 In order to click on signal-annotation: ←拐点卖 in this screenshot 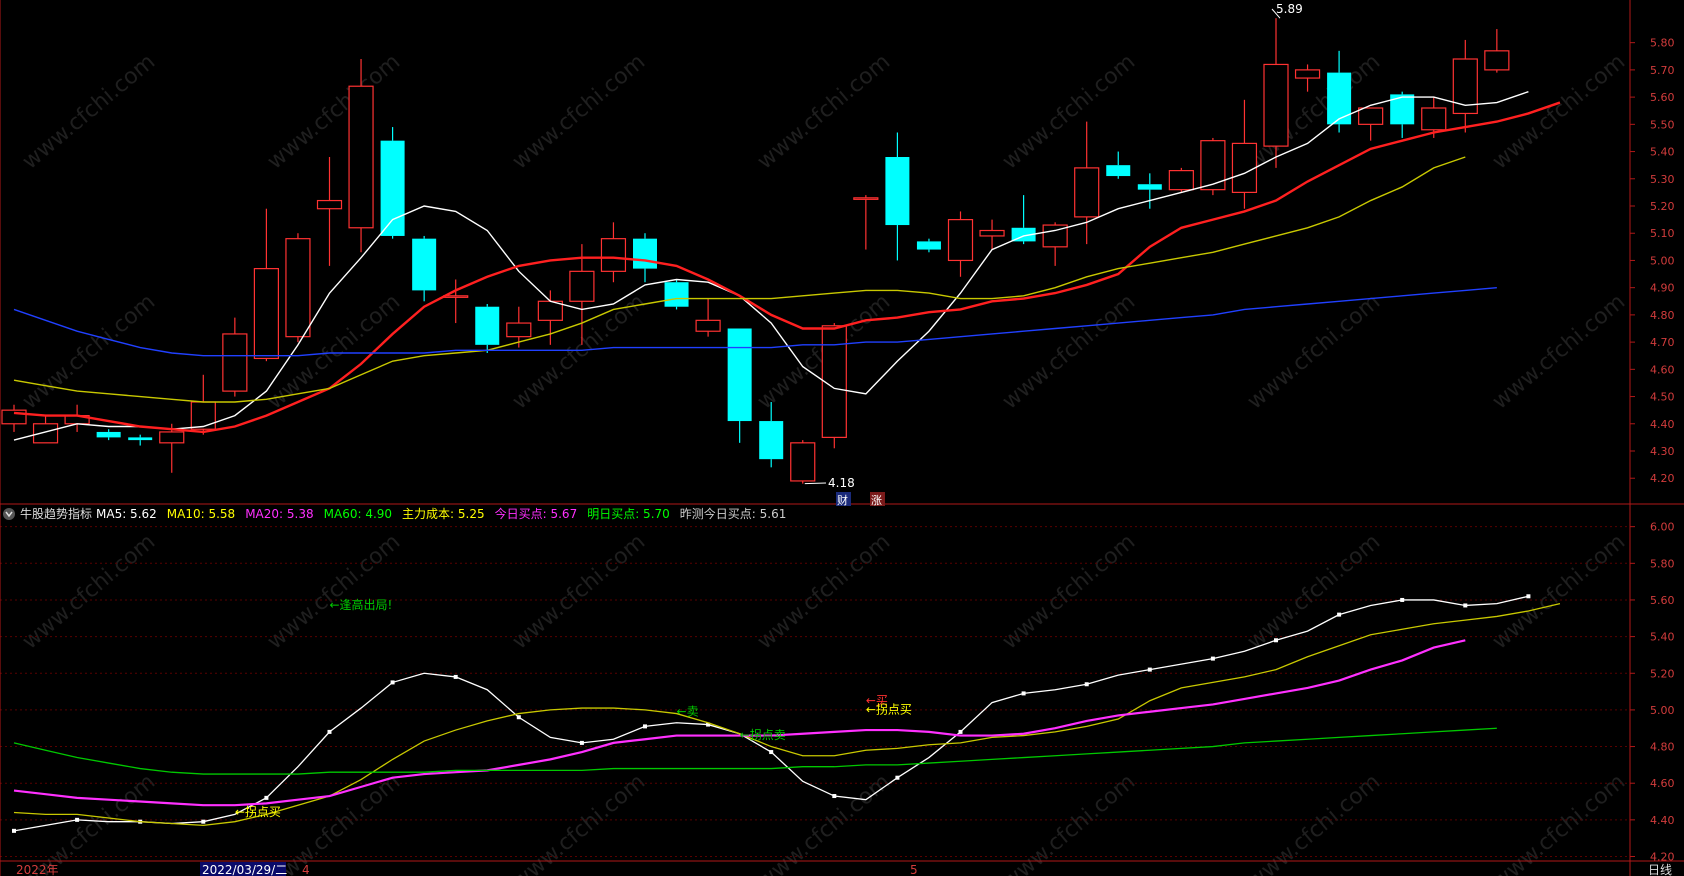, I will do `click(763, 734)`.